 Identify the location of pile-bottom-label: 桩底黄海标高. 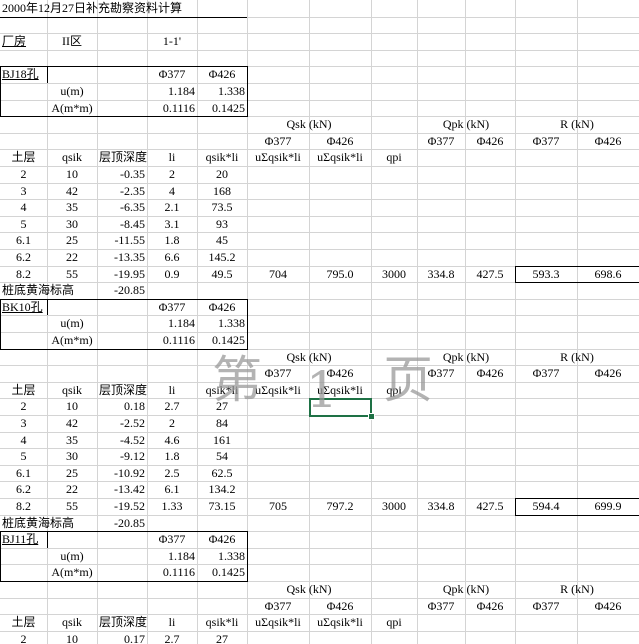
(48, 290).